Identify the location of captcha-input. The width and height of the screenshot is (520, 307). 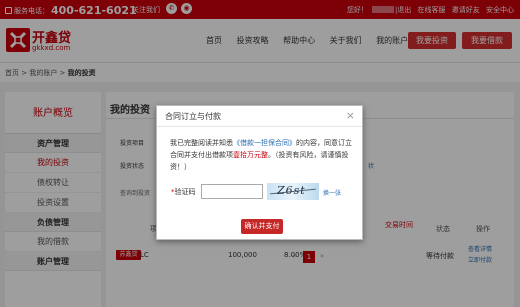
(232, 191).